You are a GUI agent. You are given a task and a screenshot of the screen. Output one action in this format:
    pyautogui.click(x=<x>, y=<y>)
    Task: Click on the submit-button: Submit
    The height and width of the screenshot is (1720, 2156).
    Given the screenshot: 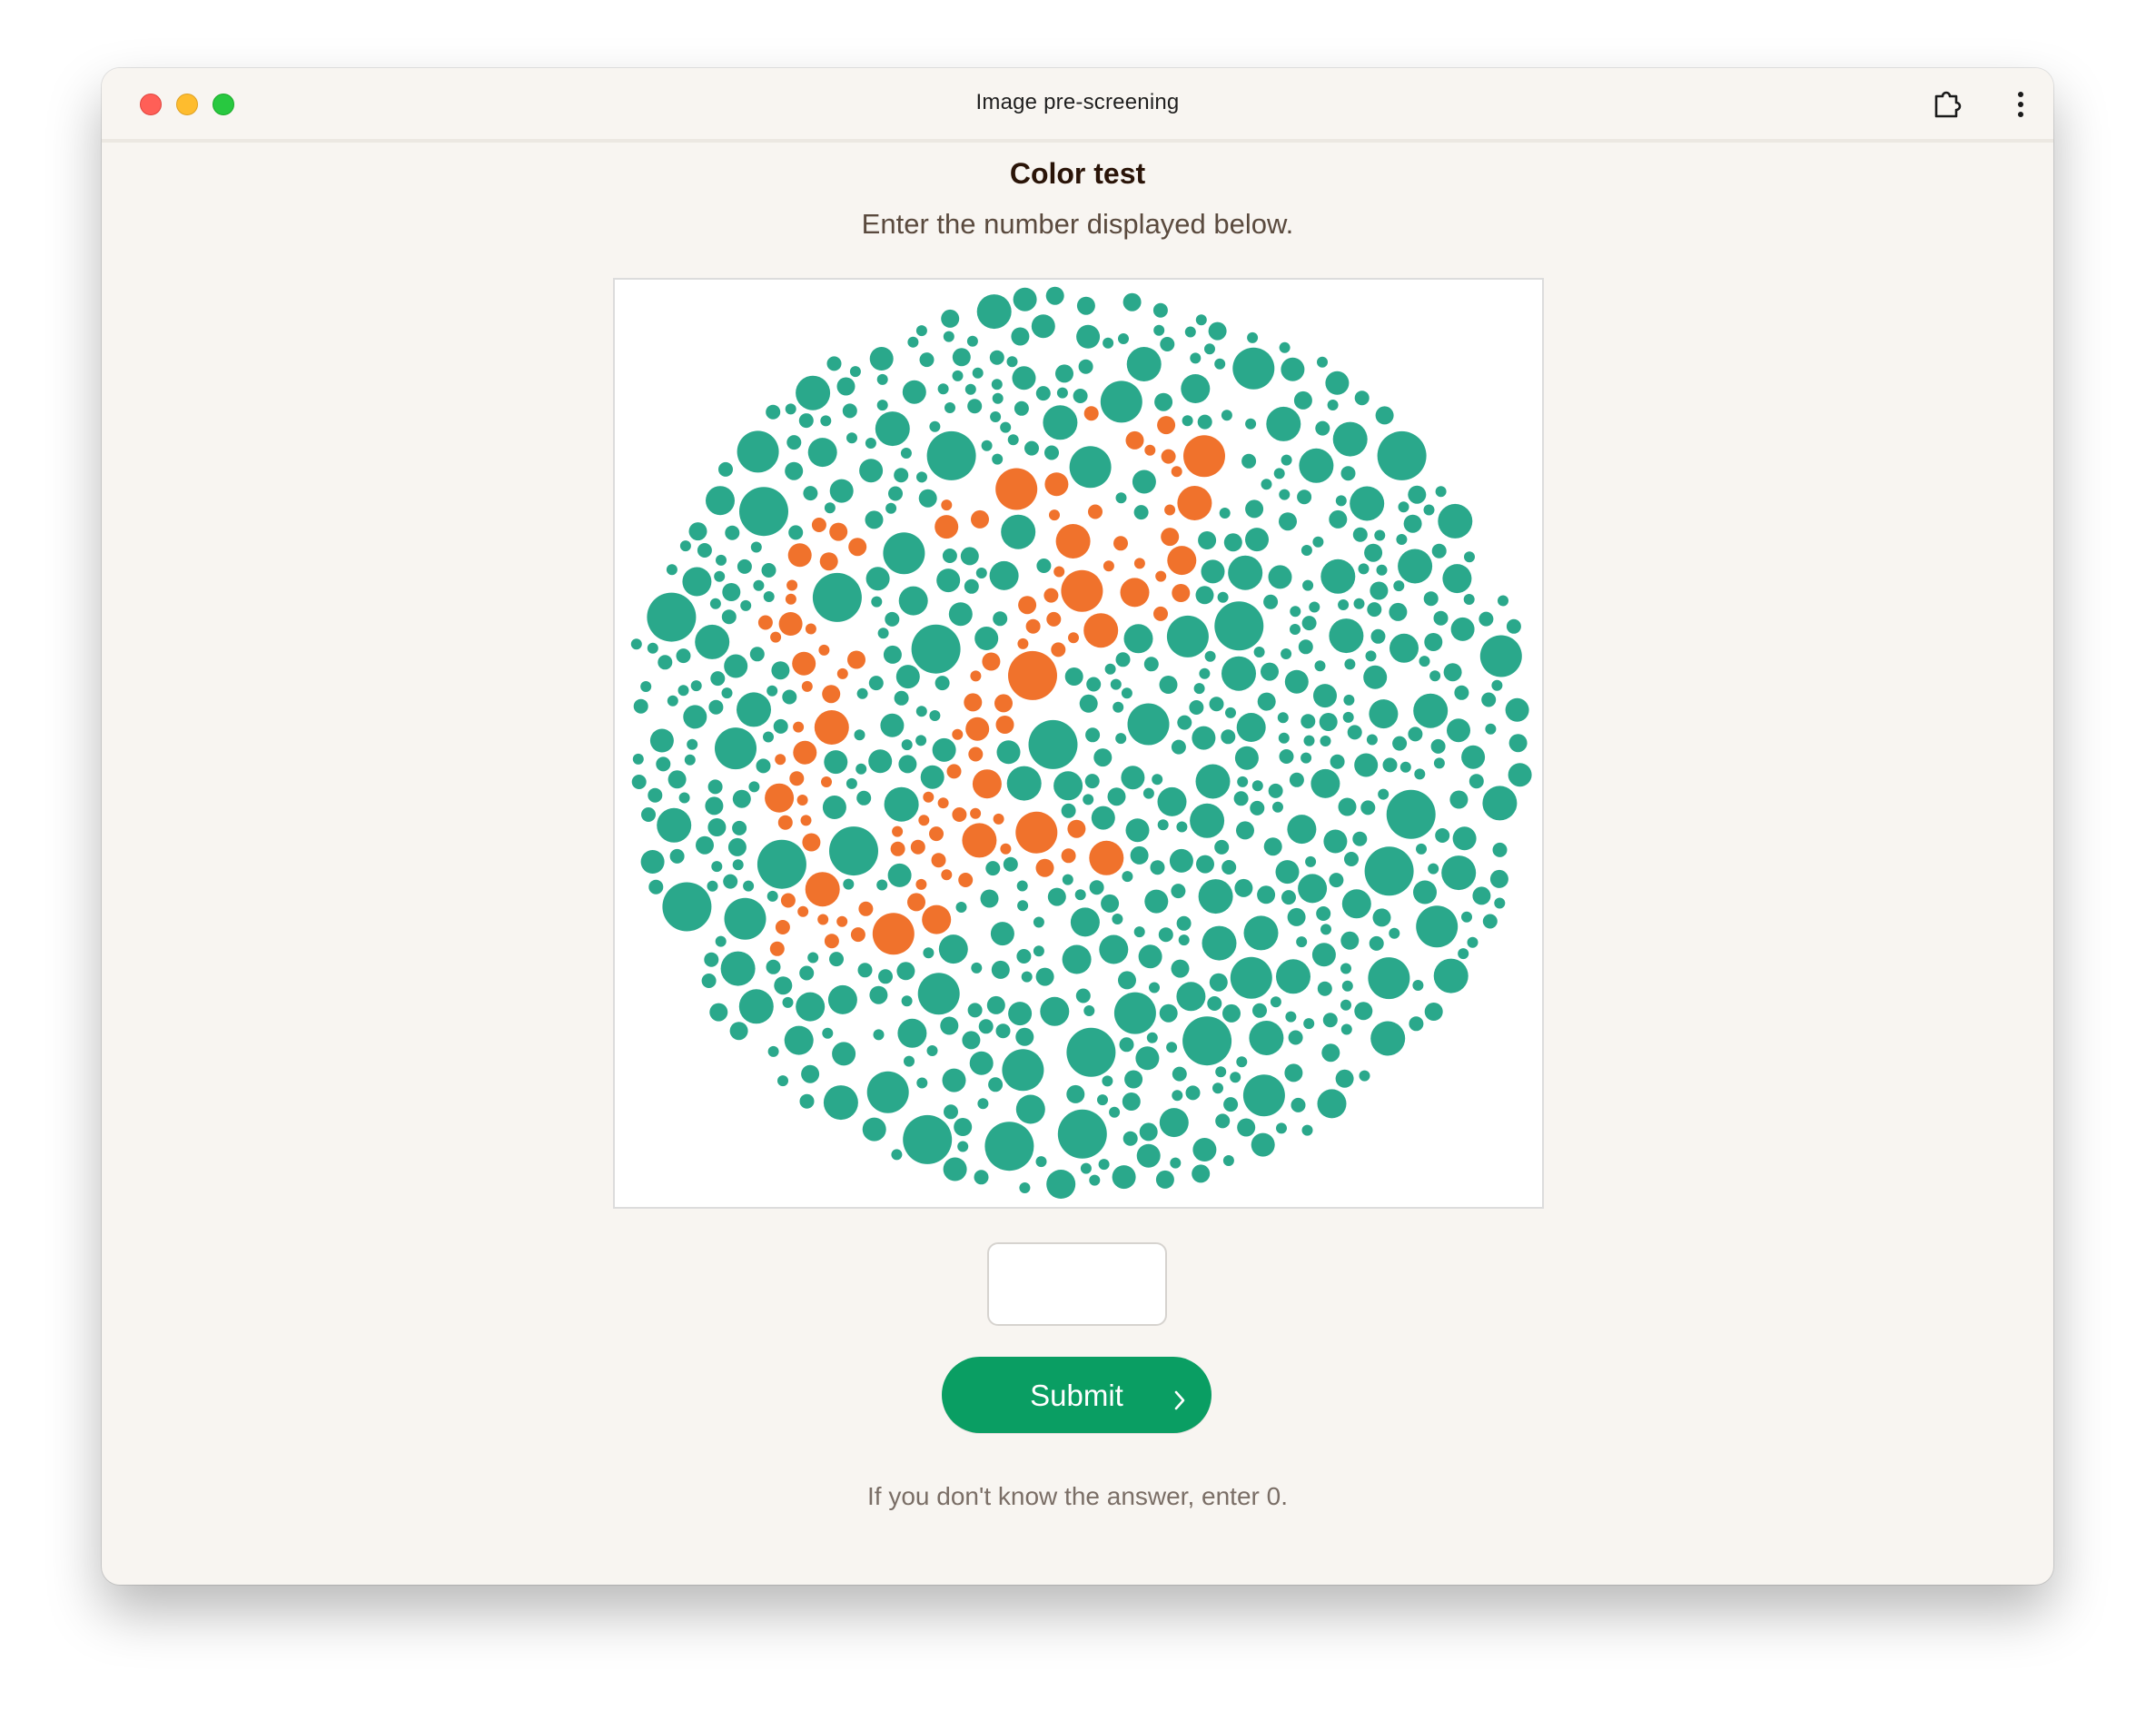 What is the action you would take?
    pyautogui.click(x=1077, y=1395)
    